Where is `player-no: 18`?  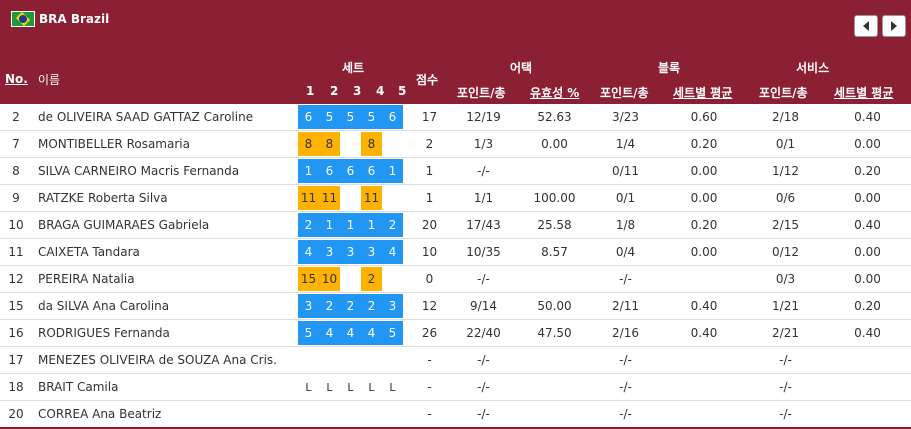 player-no: 18 is located at coordinates (16, 387).